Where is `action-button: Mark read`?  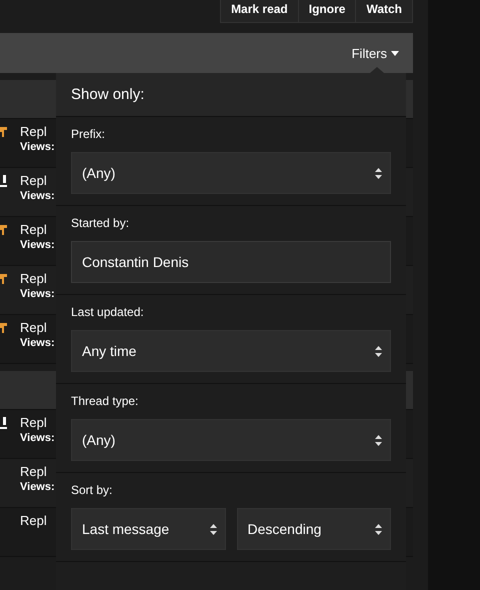 action-button: Mark read is located at coordinates (259, 11).